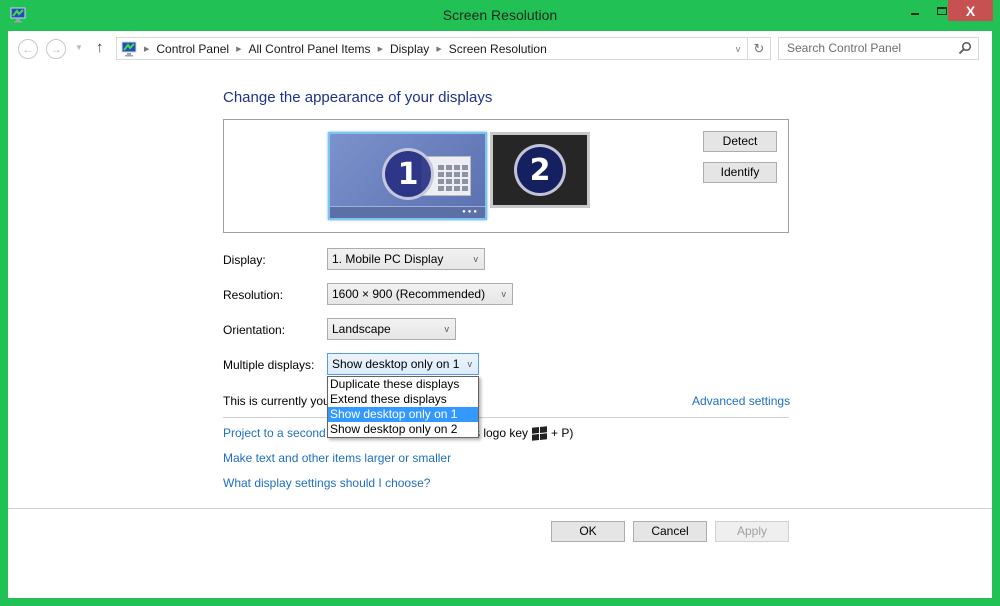  I want to click on forward-arrow-icon: →, so click(56, 49).